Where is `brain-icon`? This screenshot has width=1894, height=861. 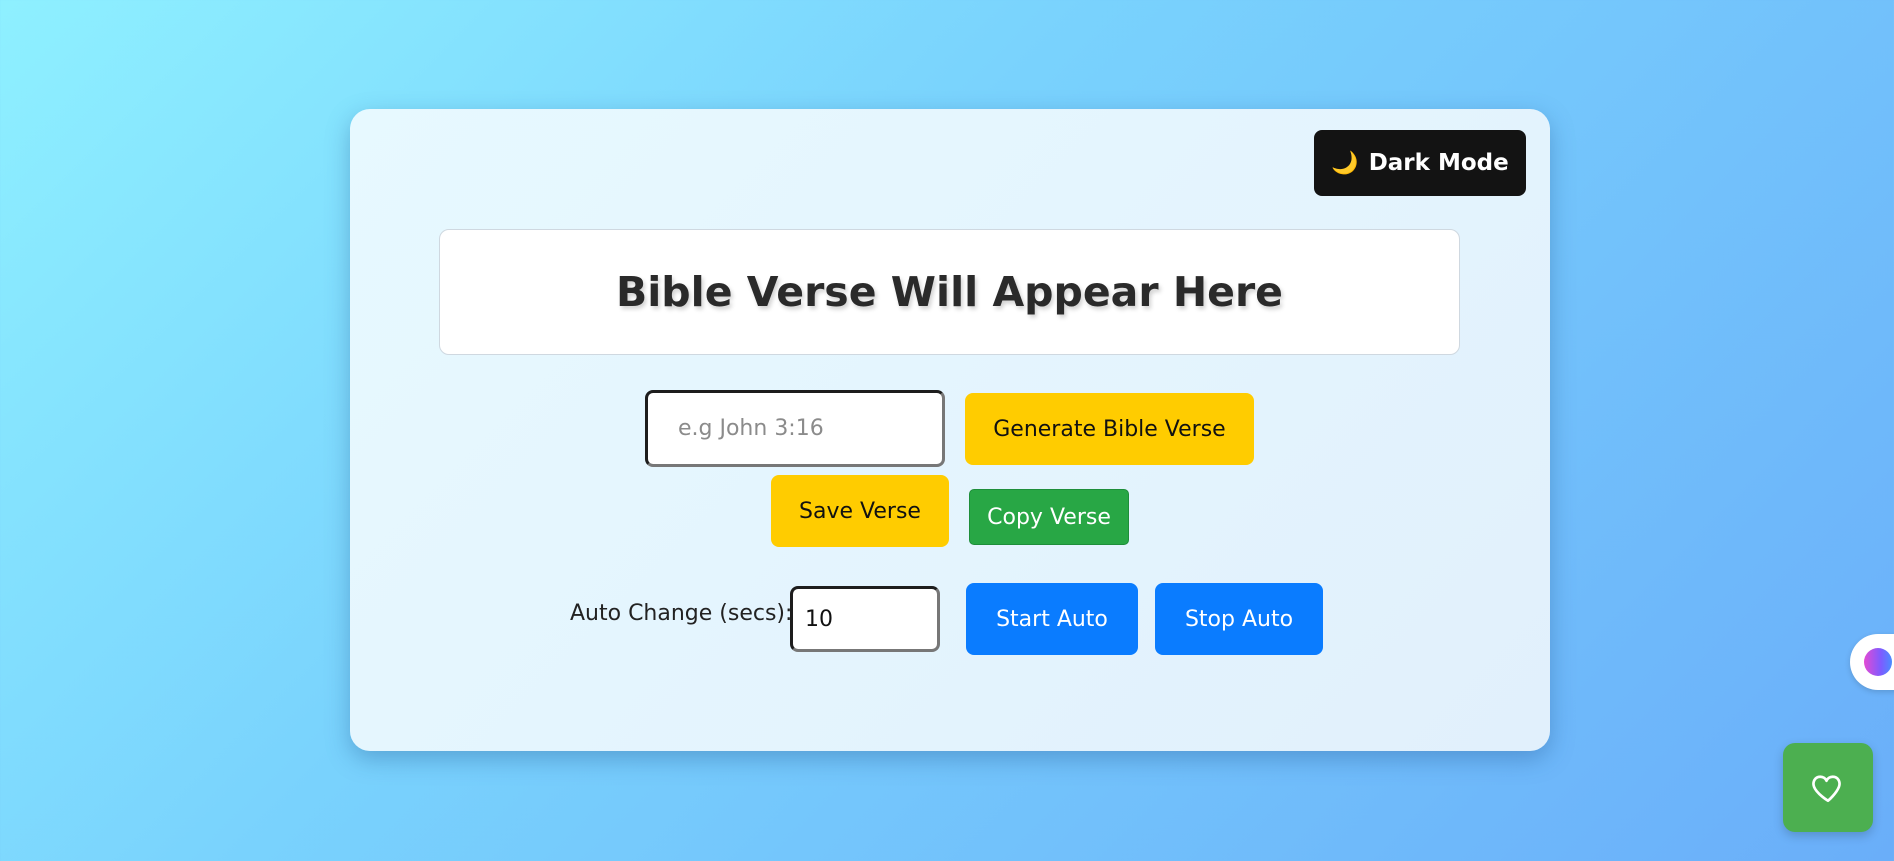 brain-icon is located at coordinates (1878, 662).